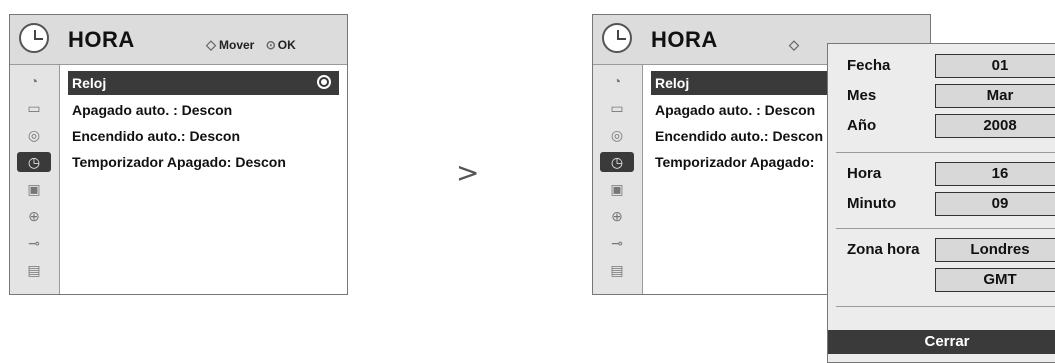  What do you see at coordinates (864, 173) in the screenshot?
I see `hora-label: Hora` at bounding box center [864, 173].